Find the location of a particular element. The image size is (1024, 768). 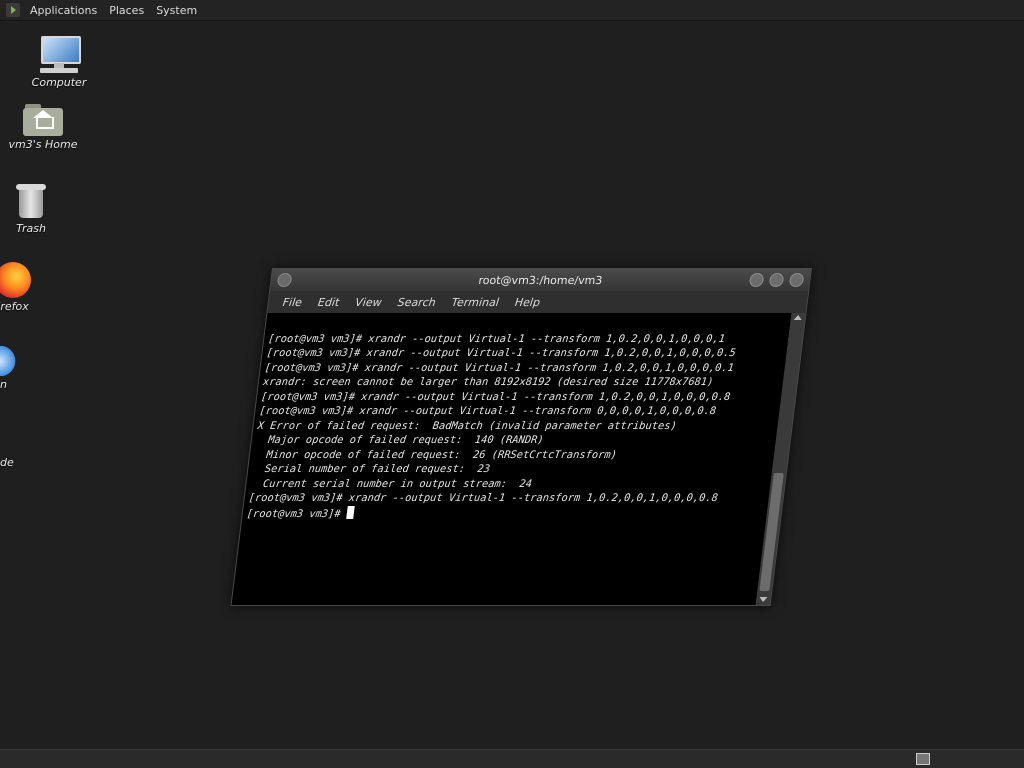

top-panel: Applications Places System is located at coordinates (512, 10).